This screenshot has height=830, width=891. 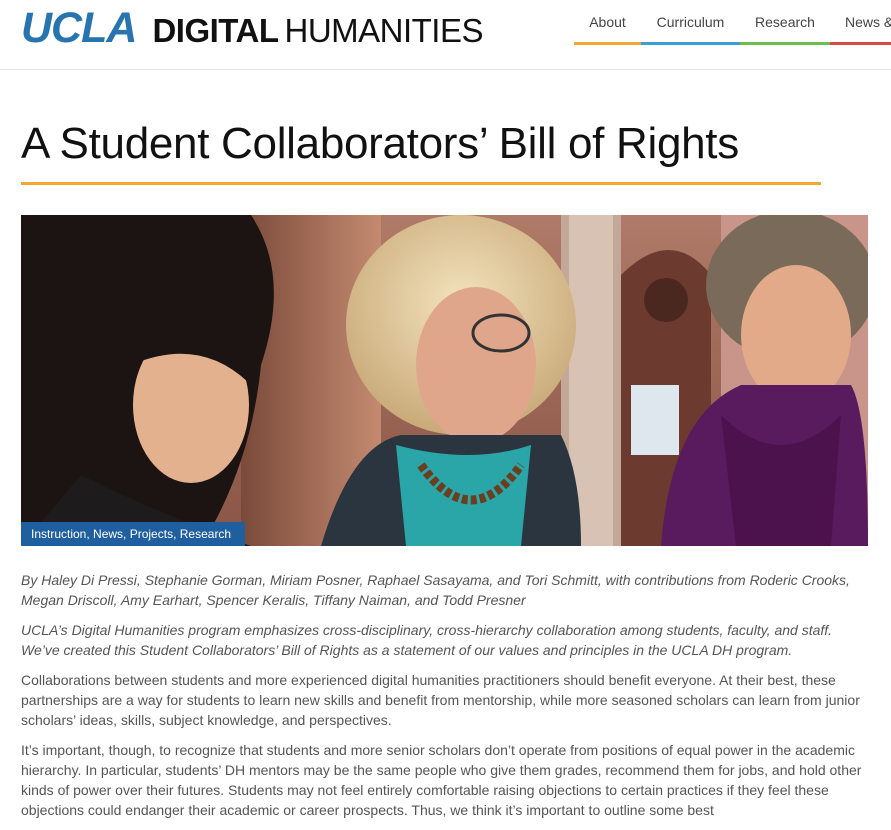 I want to click on logo-digital-text: DIGITAL, so click(x=215, y=30).